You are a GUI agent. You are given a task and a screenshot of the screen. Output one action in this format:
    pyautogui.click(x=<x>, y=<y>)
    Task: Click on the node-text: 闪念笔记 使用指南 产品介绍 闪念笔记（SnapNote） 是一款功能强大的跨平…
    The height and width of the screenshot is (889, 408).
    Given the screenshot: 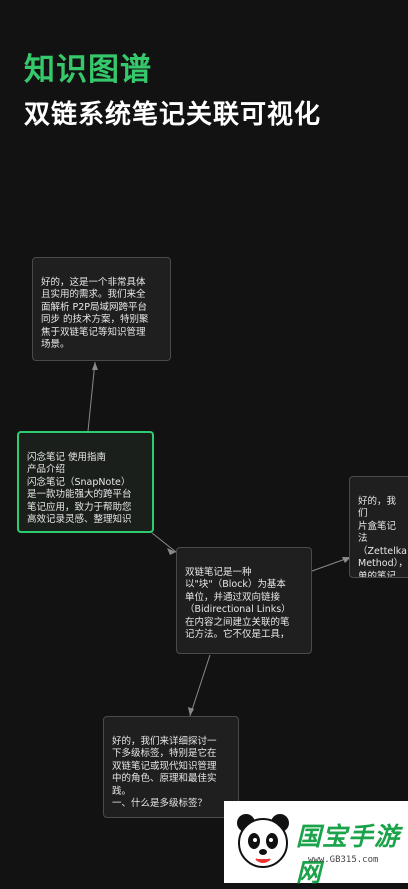 What is the action you would take?
    pyautogui.click(x=79, y=488)
    